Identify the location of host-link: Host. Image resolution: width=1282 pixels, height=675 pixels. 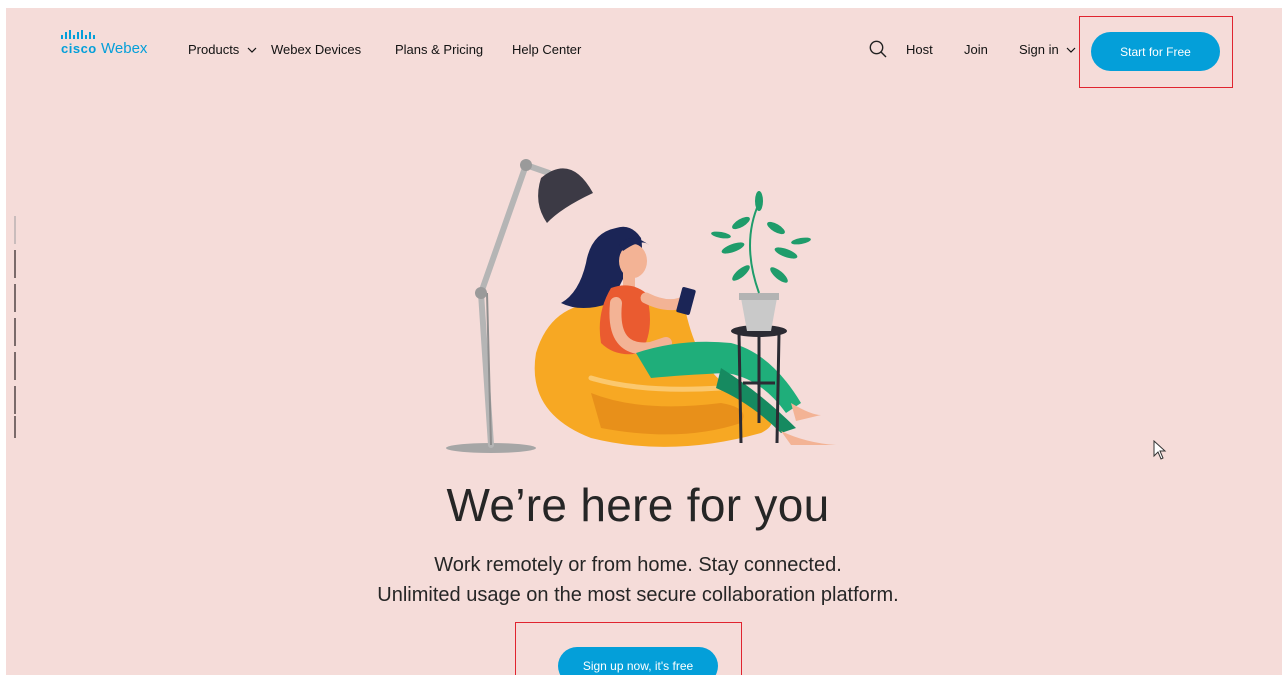
(919, 49).